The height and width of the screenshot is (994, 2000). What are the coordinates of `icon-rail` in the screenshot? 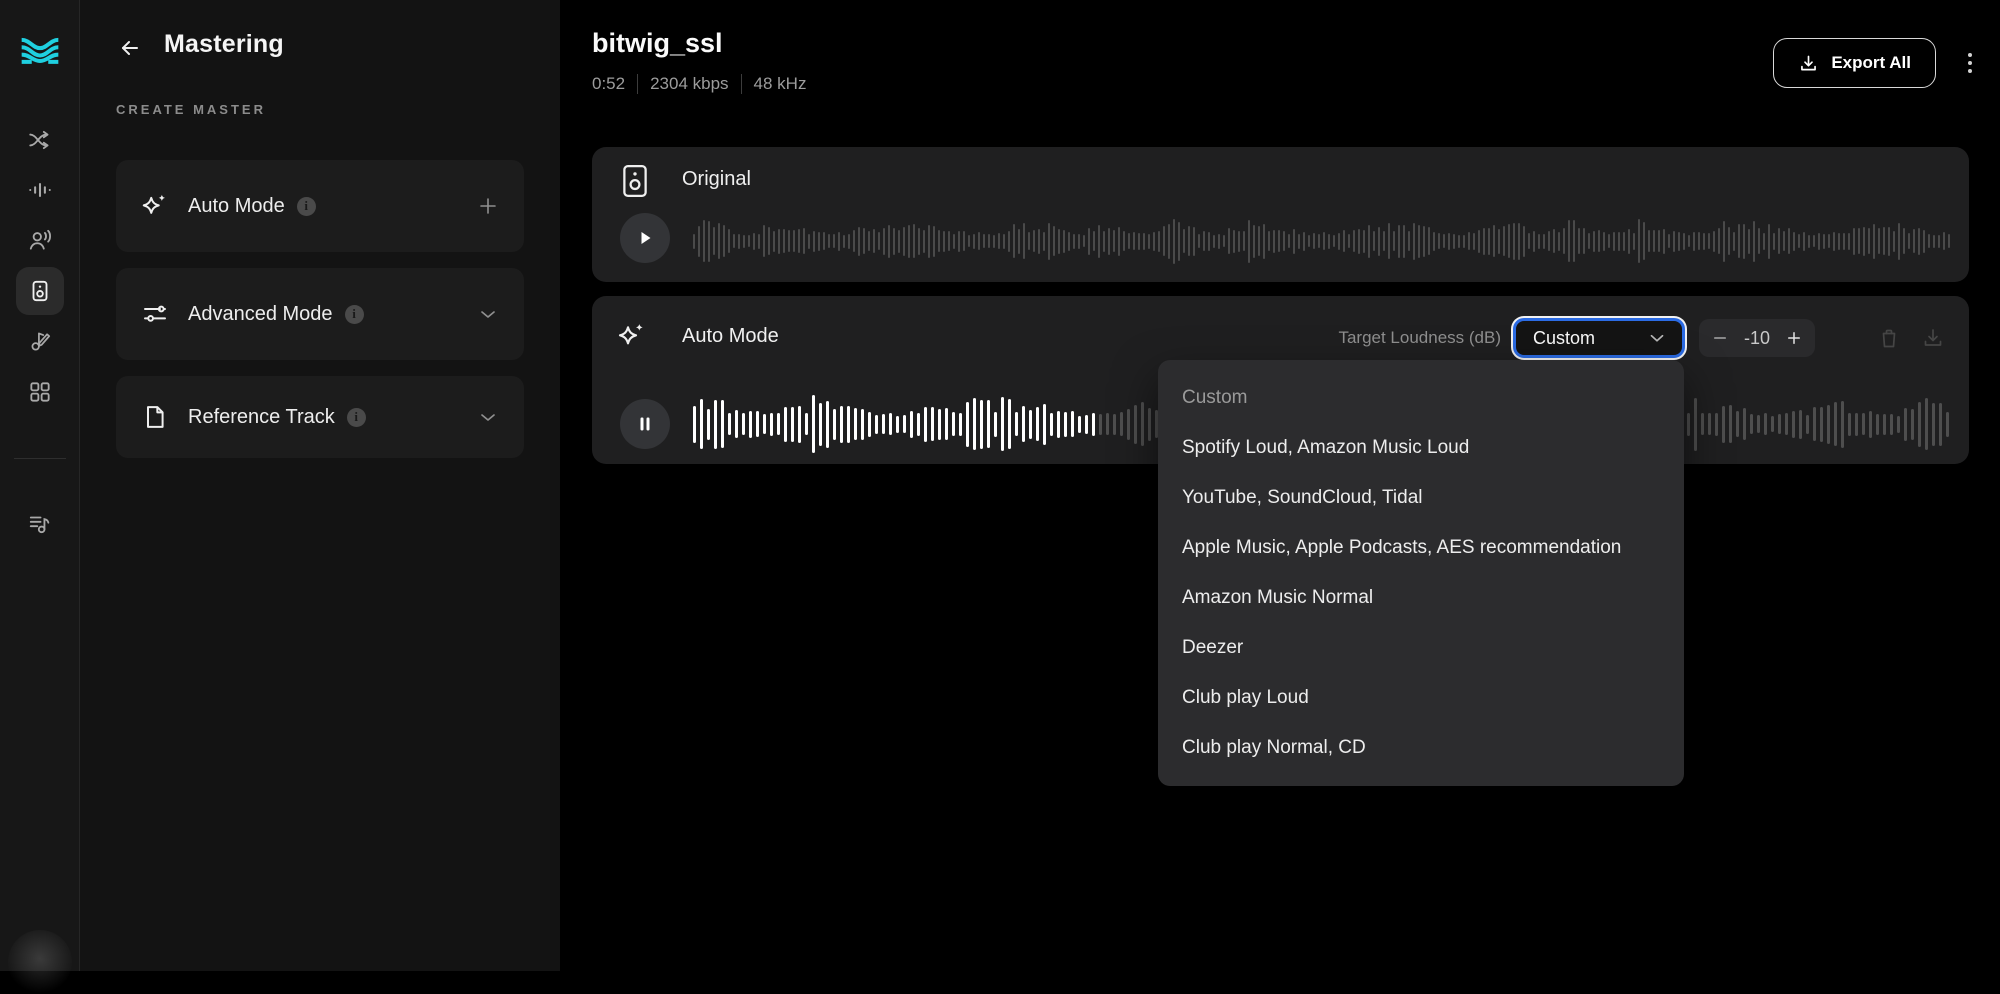 It's located at (40, 497).